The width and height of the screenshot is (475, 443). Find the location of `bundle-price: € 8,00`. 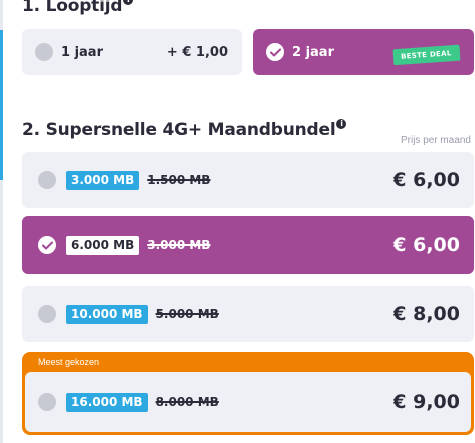

bundle-price: € 8,00 is located at coordinates (426, 314).